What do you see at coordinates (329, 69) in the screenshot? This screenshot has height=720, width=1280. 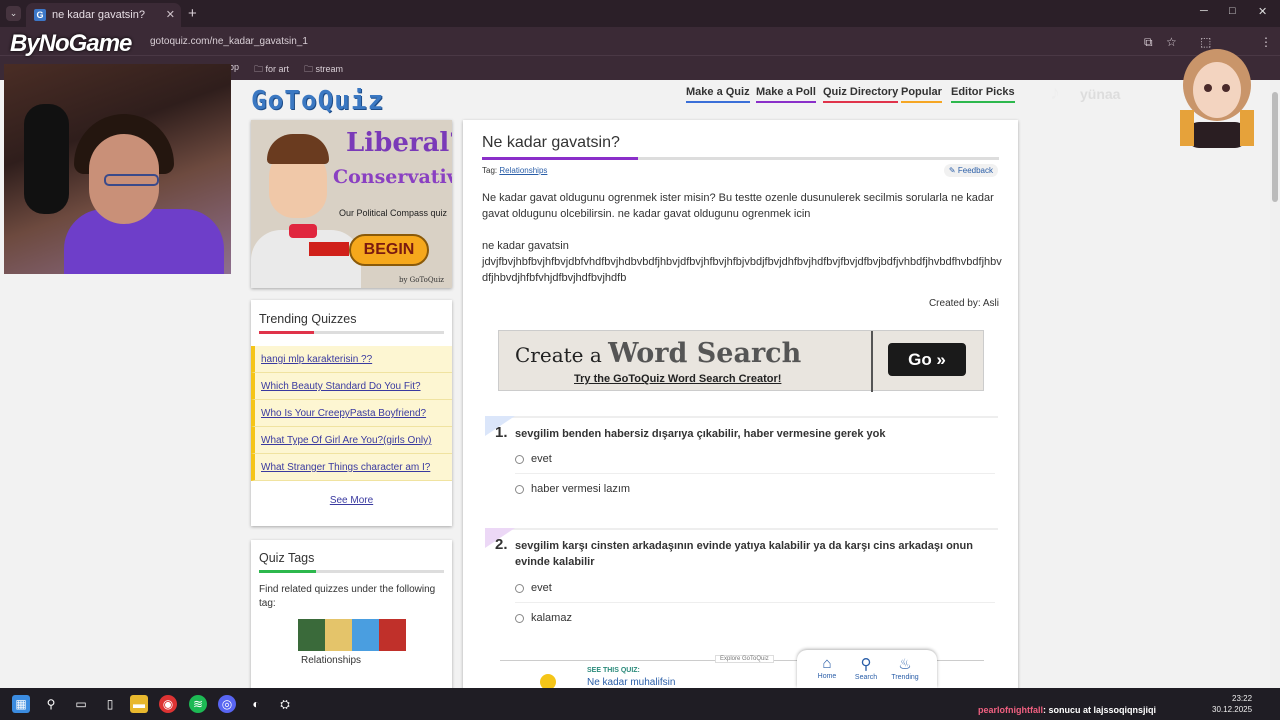 I see `bookmark-label: stream` at bounding box center [329, 69].